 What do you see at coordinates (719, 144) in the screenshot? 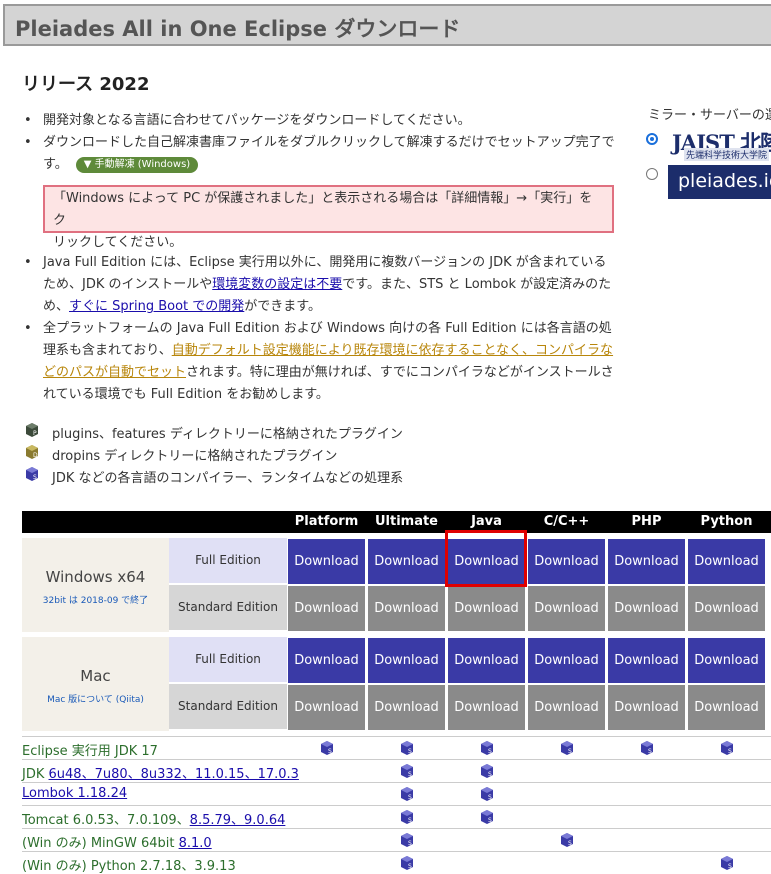
I see `jaist-mirror-logo: JAIST 北陸 先端科学技術大学院` at bounding box center [719, 144].